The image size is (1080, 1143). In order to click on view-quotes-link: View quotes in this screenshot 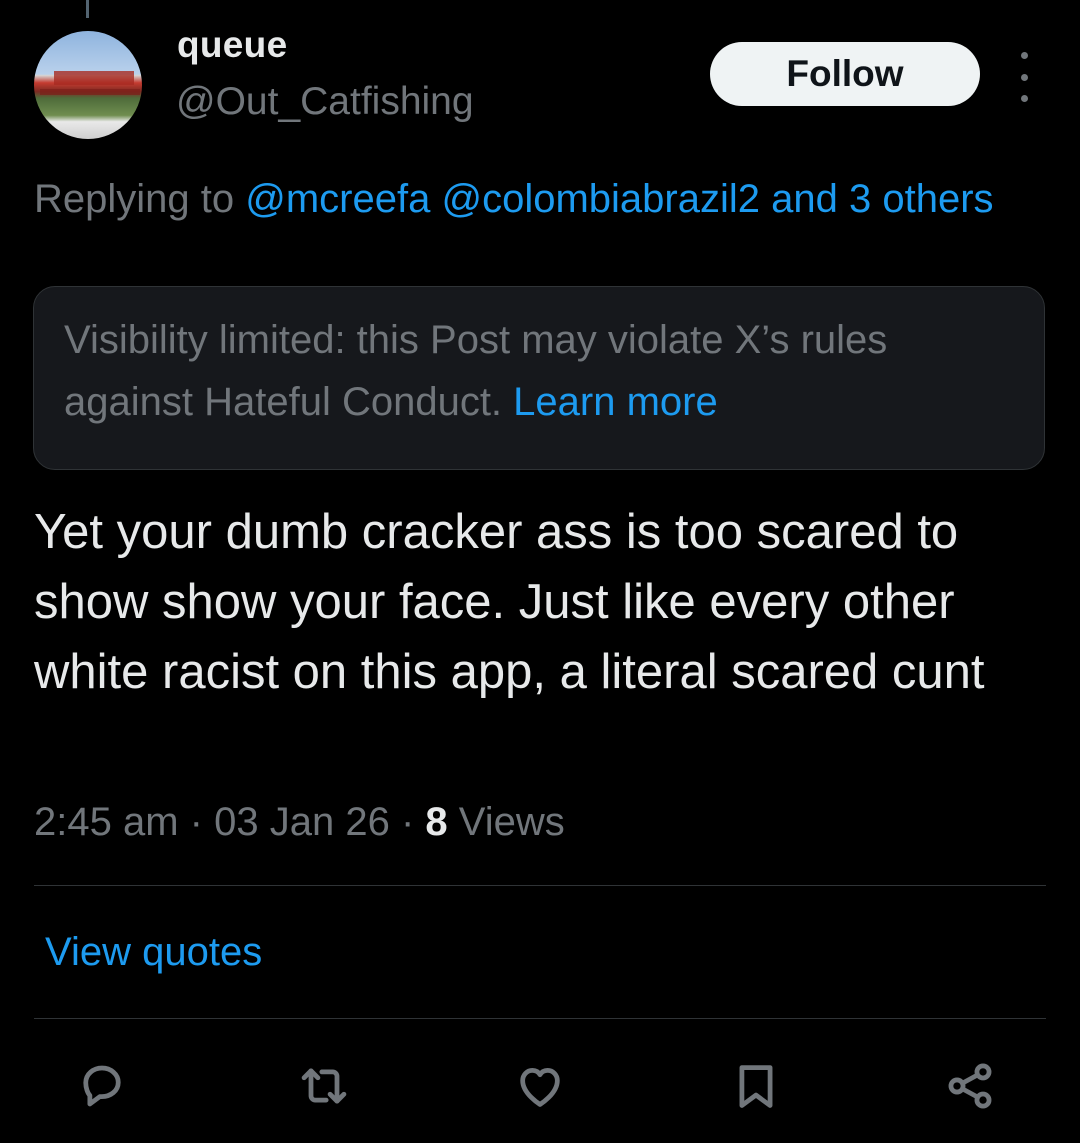, I will do `click(153, 952)`.